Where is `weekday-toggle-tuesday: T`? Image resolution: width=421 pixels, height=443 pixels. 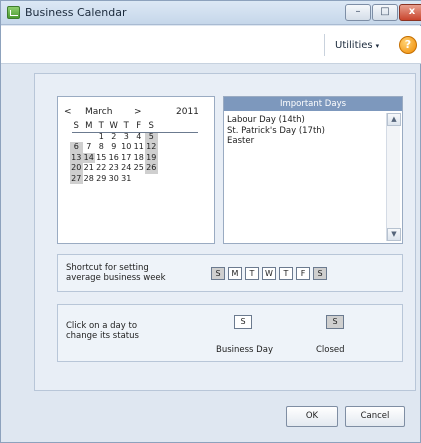
weekday-toggle-tuesday: T is located at coordinates (252, 273).